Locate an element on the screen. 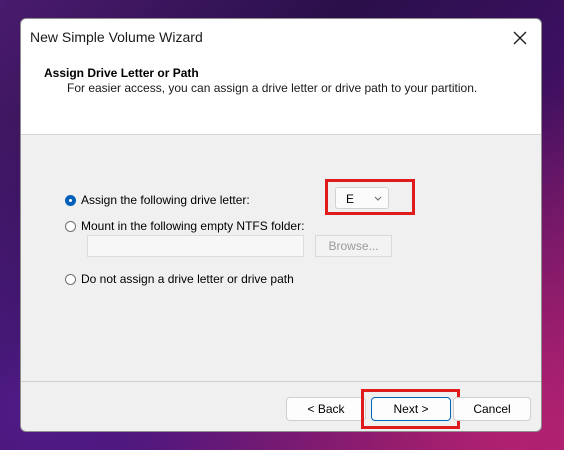  radio-button-checked is located at coordinates (70, 200).